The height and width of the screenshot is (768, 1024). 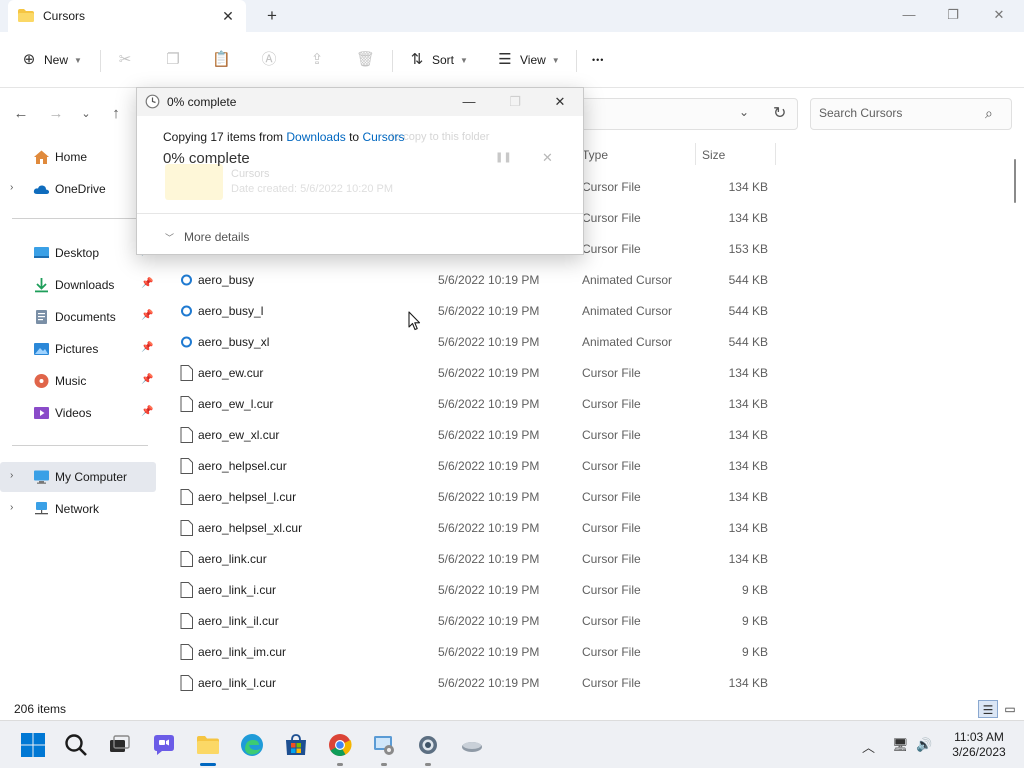 What do you see at coordinates (186, 280) in the screenshot?
I see `animated-cursor-icon` at bounding box center [186, 280].